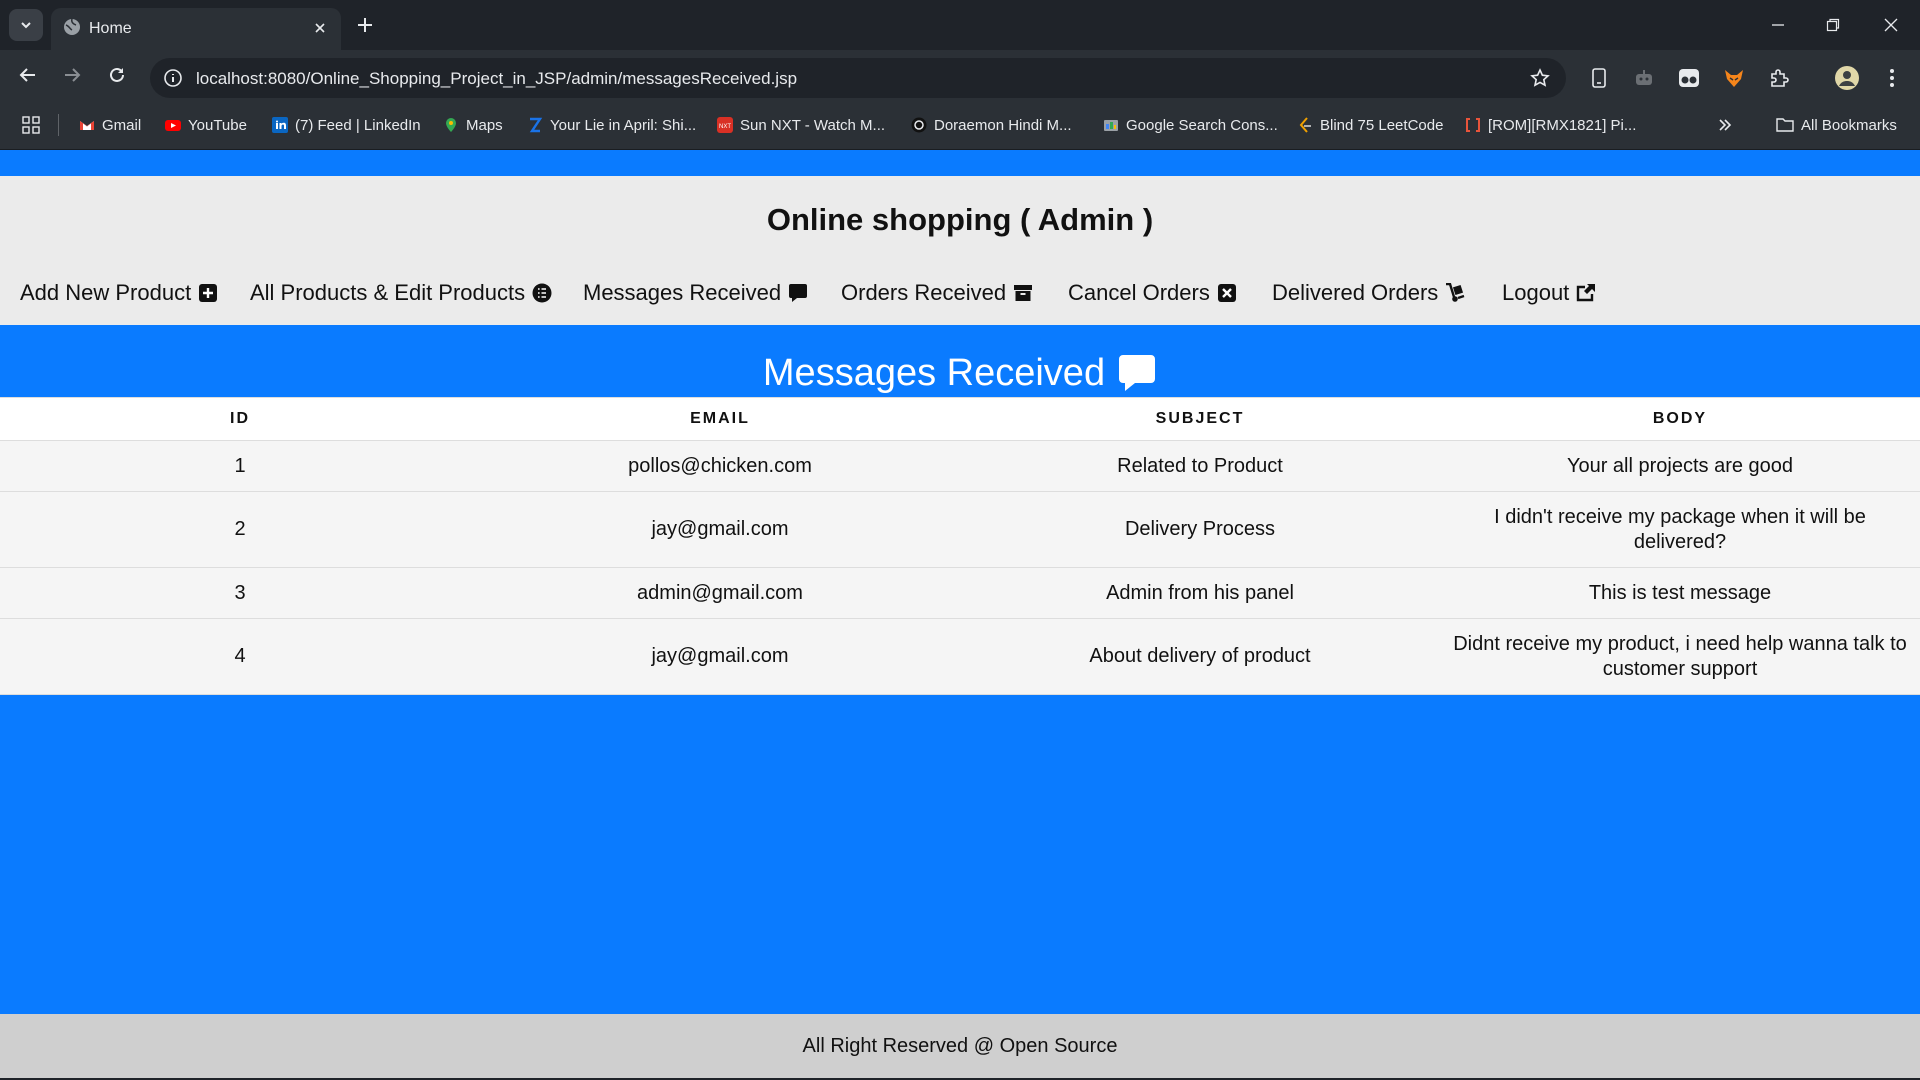 The height and width of the screenshot is (1080, 1920). I want to click on search-console-icon, so click(1111, 125).